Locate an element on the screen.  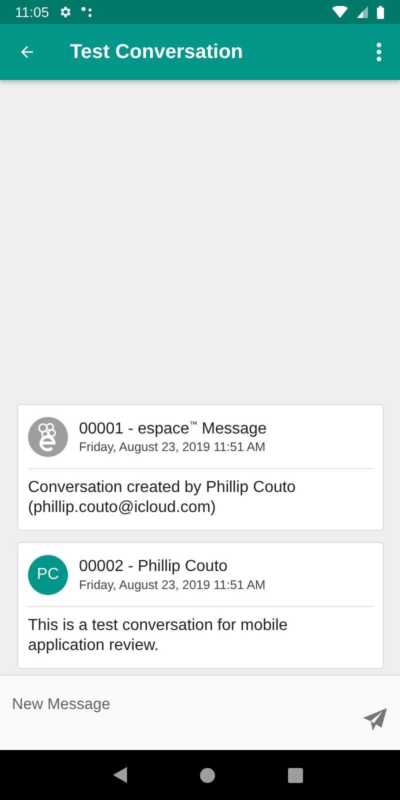
wifi-icon is located at coordinates (340, 12).